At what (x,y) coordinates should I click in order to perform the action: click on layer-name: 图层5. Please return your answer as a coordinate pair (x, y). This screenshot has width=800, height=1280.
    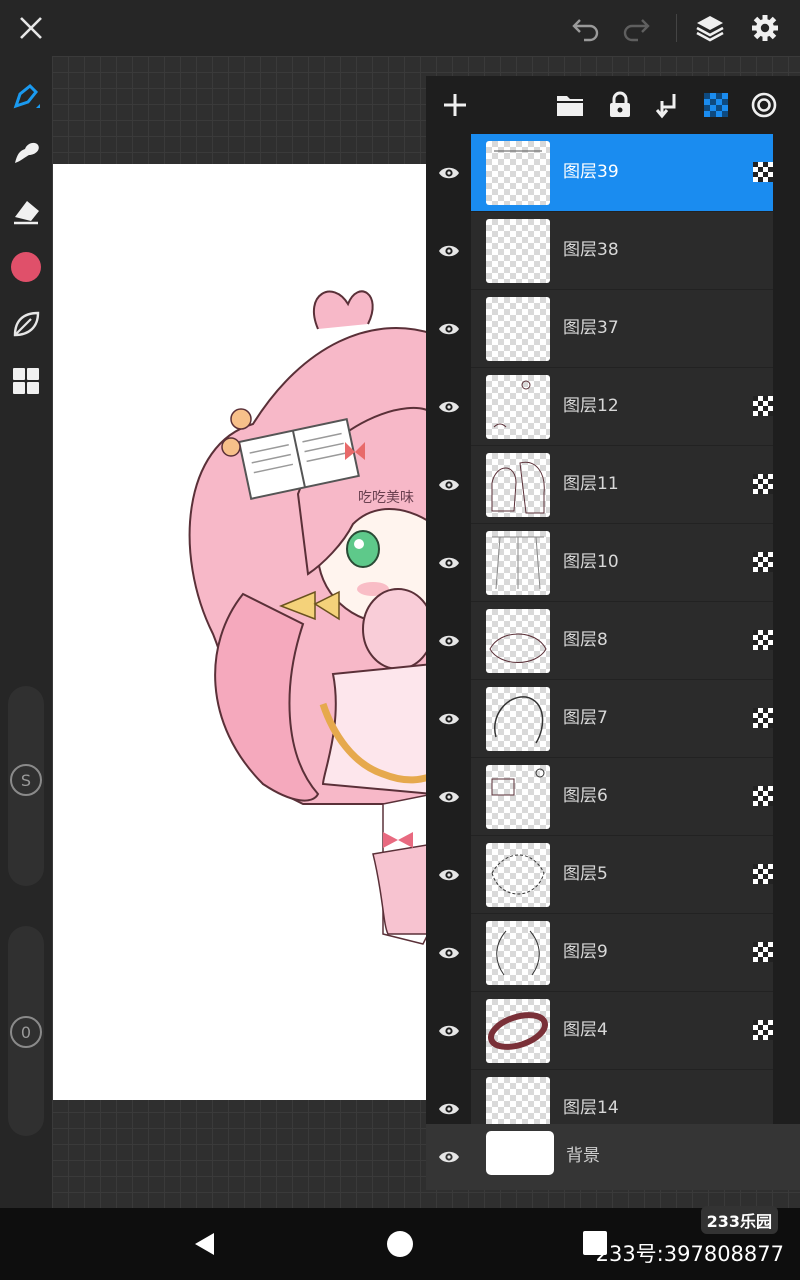
    Looking at the image, I should click on (585, 874).